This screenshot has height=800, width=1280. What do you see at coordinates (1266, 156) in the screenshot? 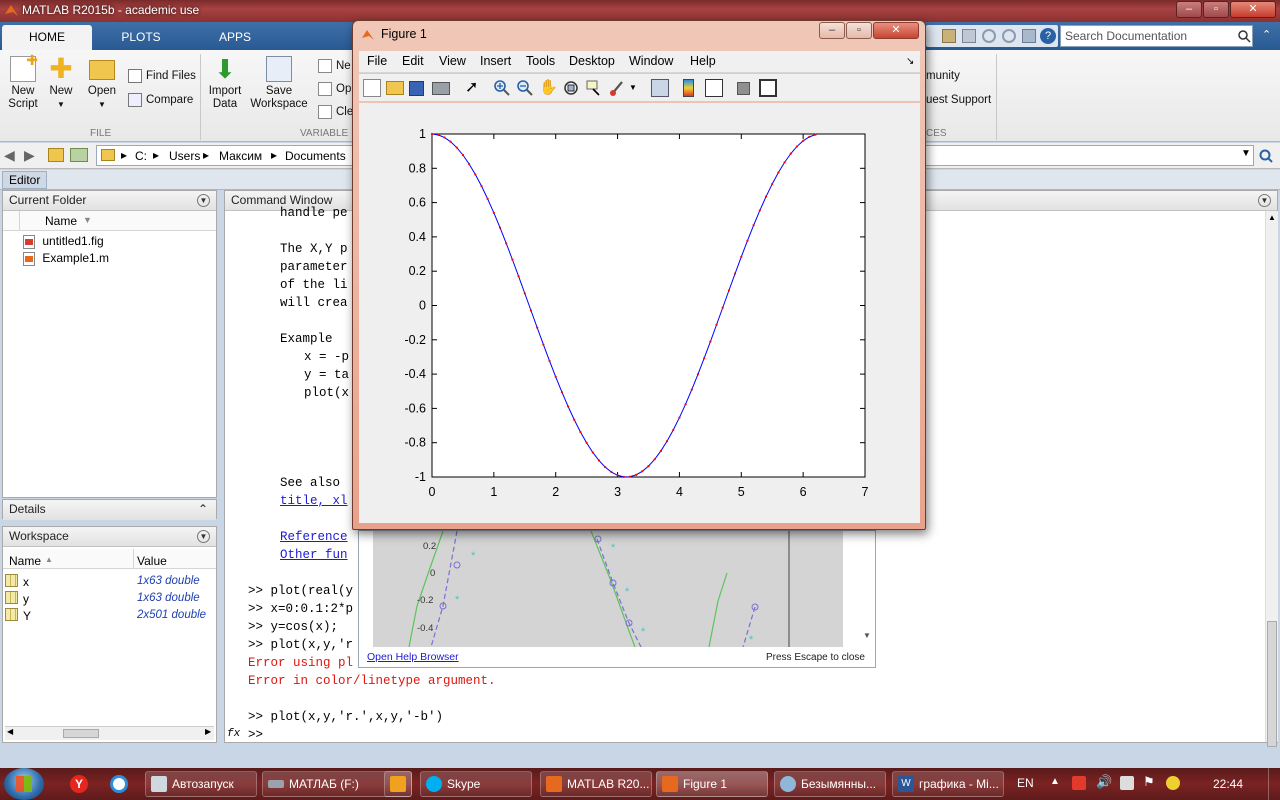
I see `search-folder-icon` at bounding box center [1266, 156].